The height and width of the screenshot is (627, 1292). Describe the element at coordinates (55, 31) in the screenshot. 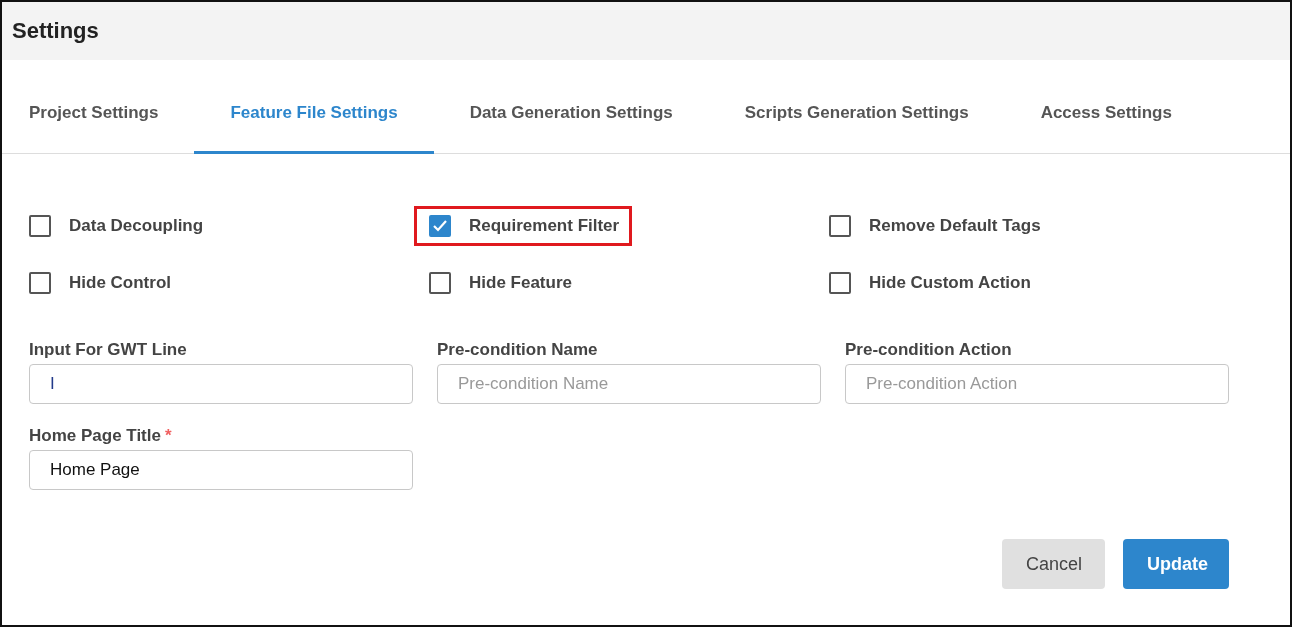

I see `window-title: Settings` at that location.